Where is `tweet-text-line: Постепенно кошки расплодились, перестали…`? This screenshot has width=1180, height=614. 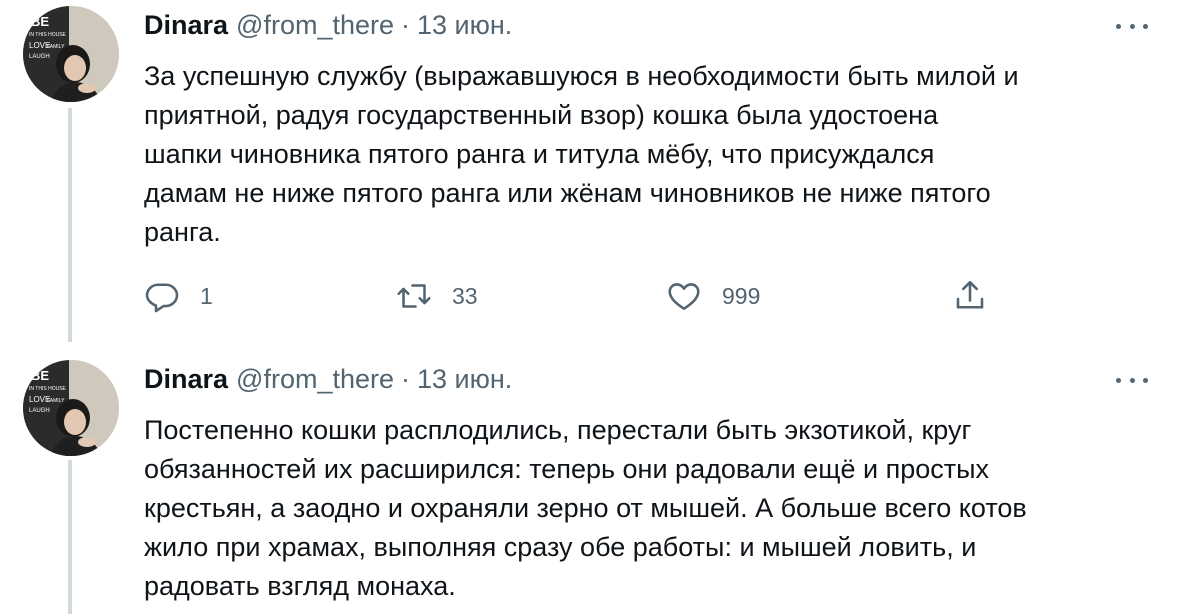
tweet-text-line: Постепенно кошки расплодились, перестали… is located at coordinates (558, 430).